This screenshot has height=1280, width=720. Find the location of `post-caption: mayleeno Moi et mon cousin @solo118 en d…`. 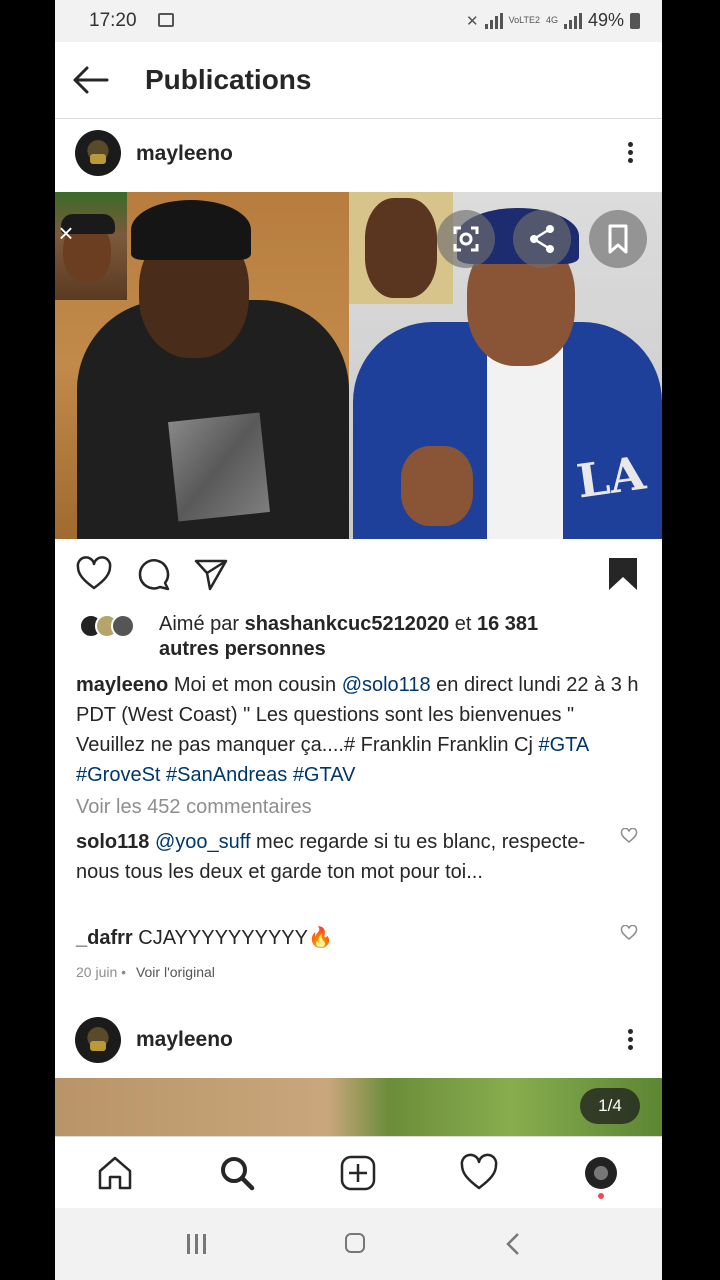

post-caption: mayleeno Moi et mon cousin @solo118 en d… is located at coordinates (361, 730).